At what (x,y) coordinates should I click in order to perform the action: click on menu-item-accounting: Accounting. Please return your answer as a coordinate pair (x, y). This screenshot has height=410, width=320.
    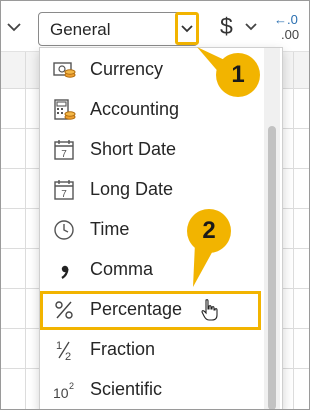
    Looking at the image, I should click on (151, 110).